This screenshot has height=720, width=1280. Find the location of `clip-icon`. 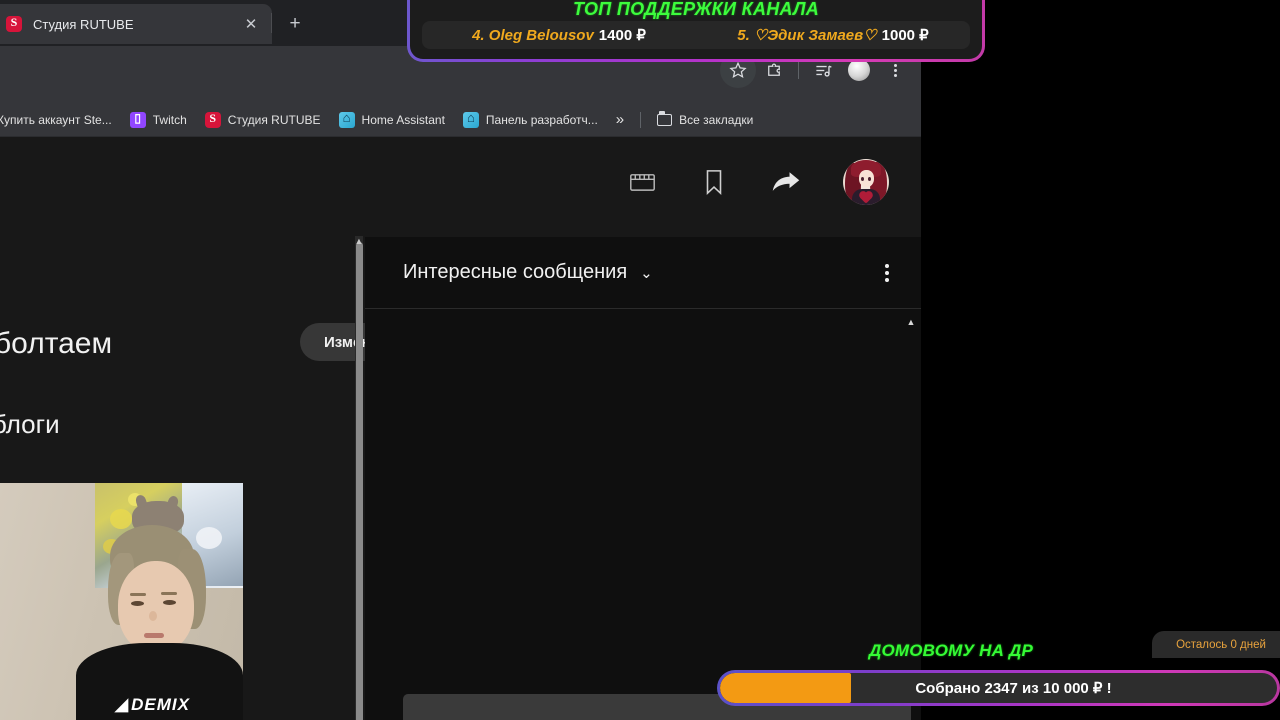

clip-icon is located at coordinates (642, 182).